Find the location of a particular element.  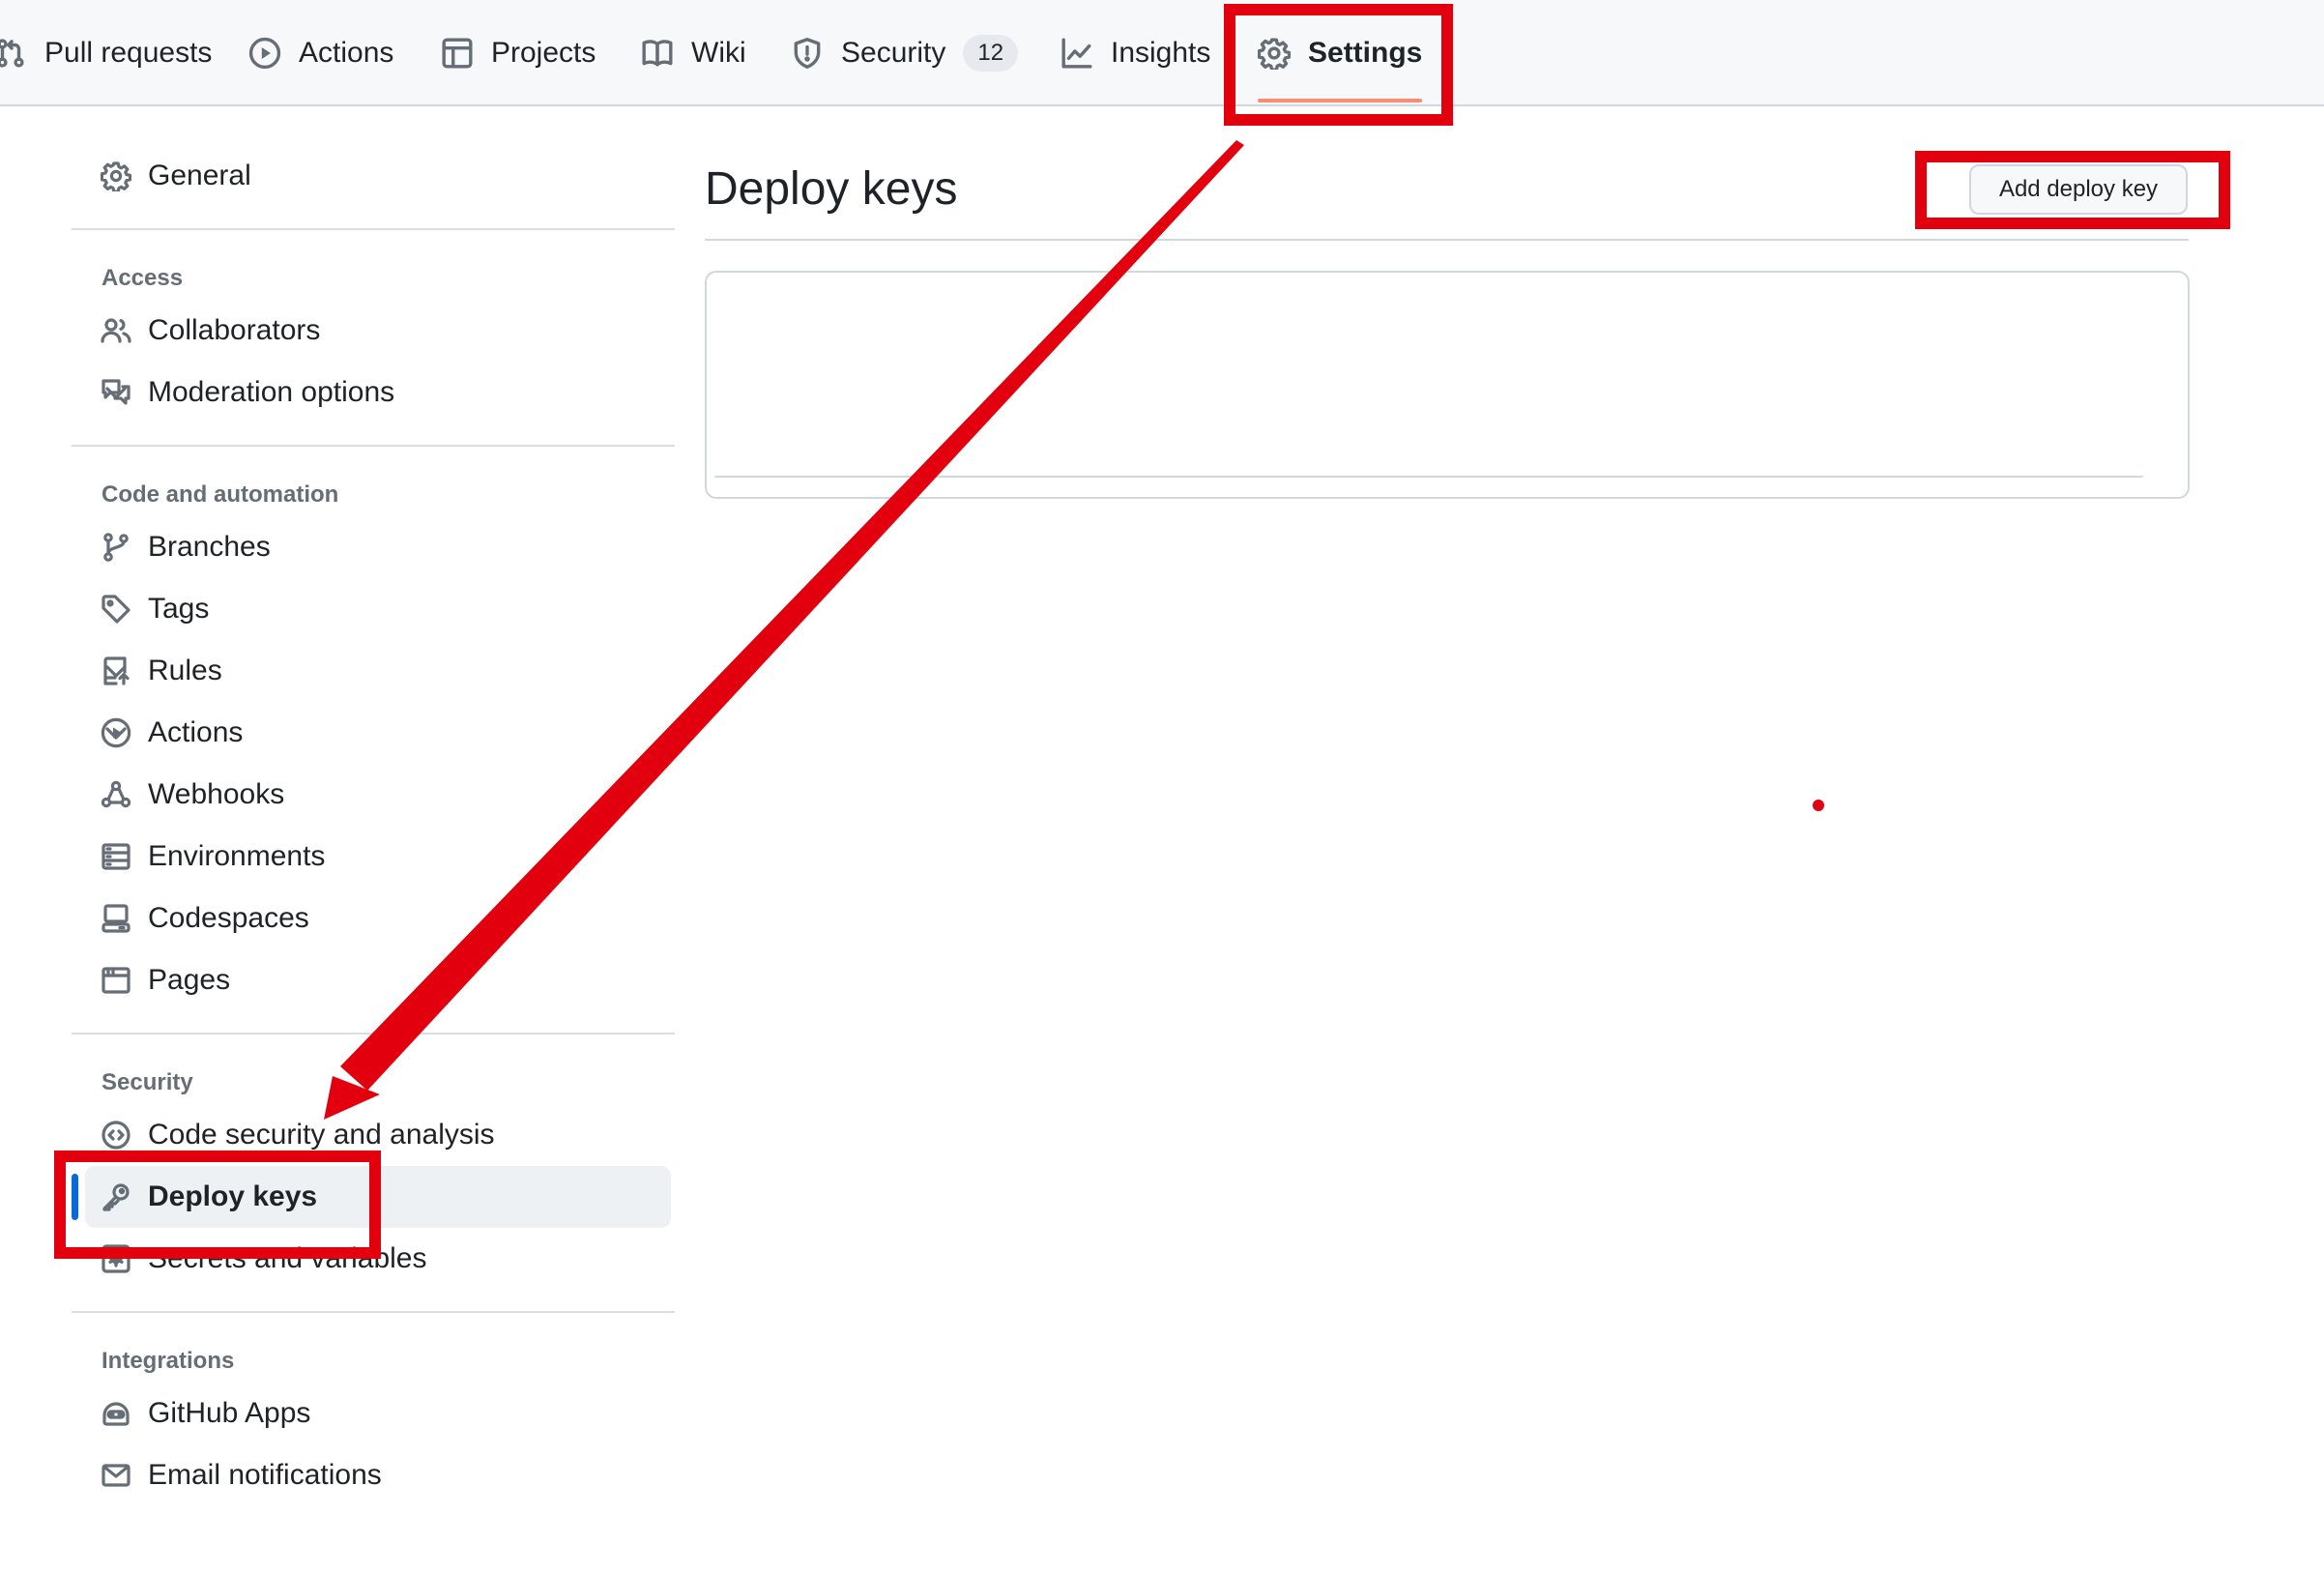

sidebar-item-label: Actions is located at coordinates (196, 732).